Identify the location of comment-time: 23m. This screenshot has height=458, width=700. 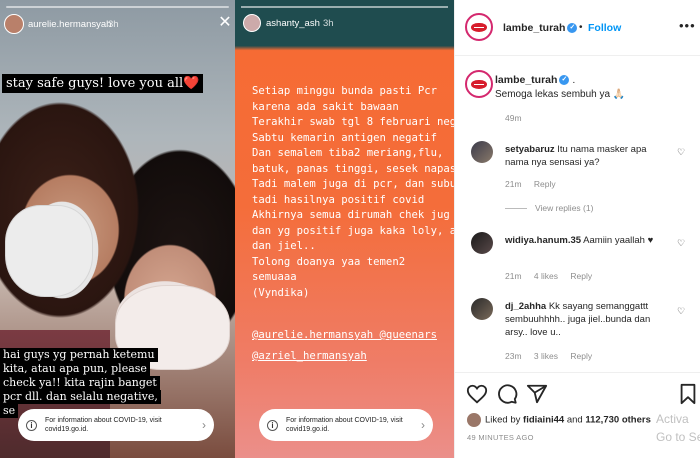
(513, 356).